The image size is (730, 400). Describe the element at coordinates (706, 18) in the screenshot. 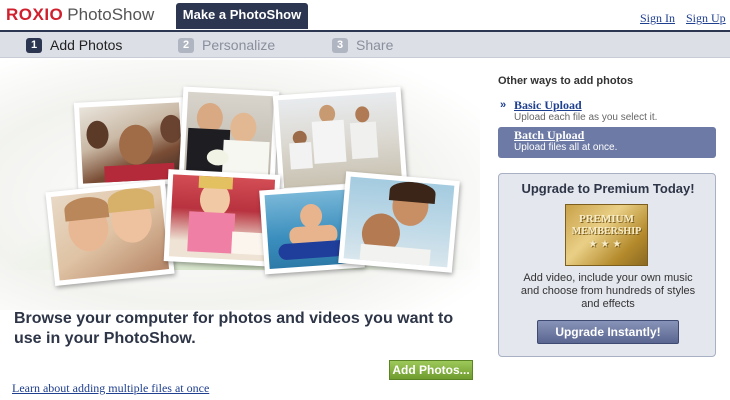

I see `sign-up-link: Sign Up` at that location.